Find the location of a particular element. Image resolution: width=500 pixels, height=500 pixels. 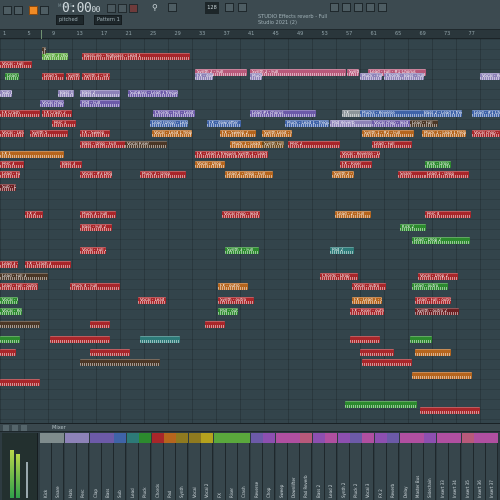

mixer-track-strip: Sidechain is located at coordinates (430, 466).